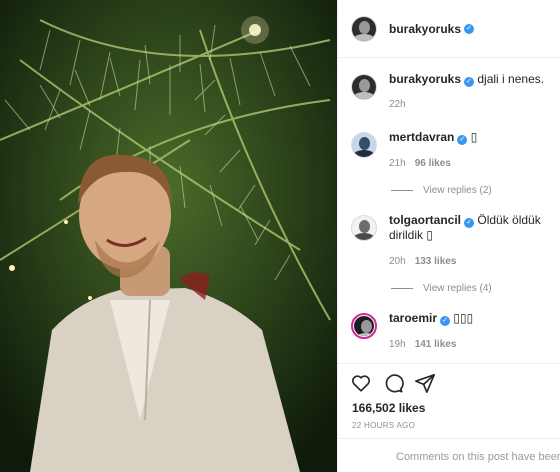 The image size is (560, 472). Describe the element at coordinates (456, 408) in the screenshot. I see `likes-count: 166,502 likes` at that location.